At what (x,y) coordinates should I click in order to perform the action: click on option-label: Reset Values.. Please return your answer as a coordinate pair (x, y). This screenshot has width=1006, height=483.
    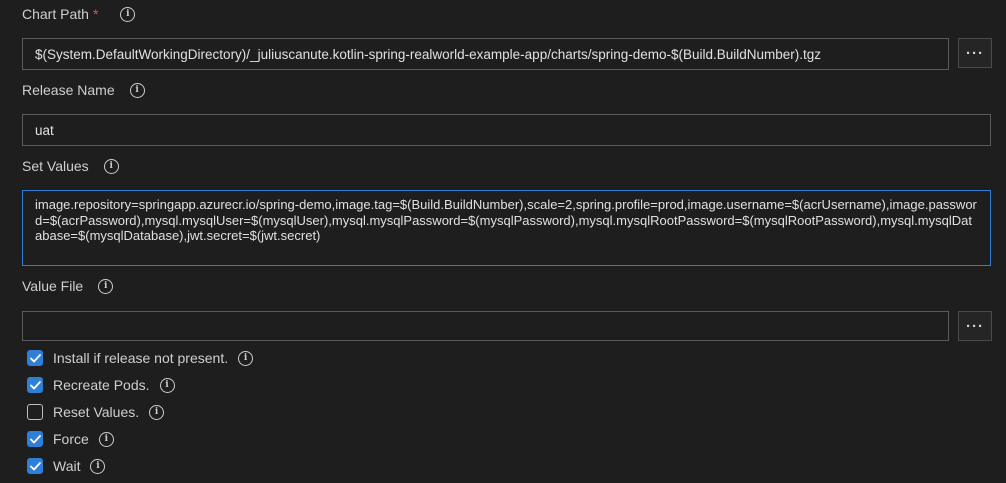
    Looking at the image, I should click on (96, 412).